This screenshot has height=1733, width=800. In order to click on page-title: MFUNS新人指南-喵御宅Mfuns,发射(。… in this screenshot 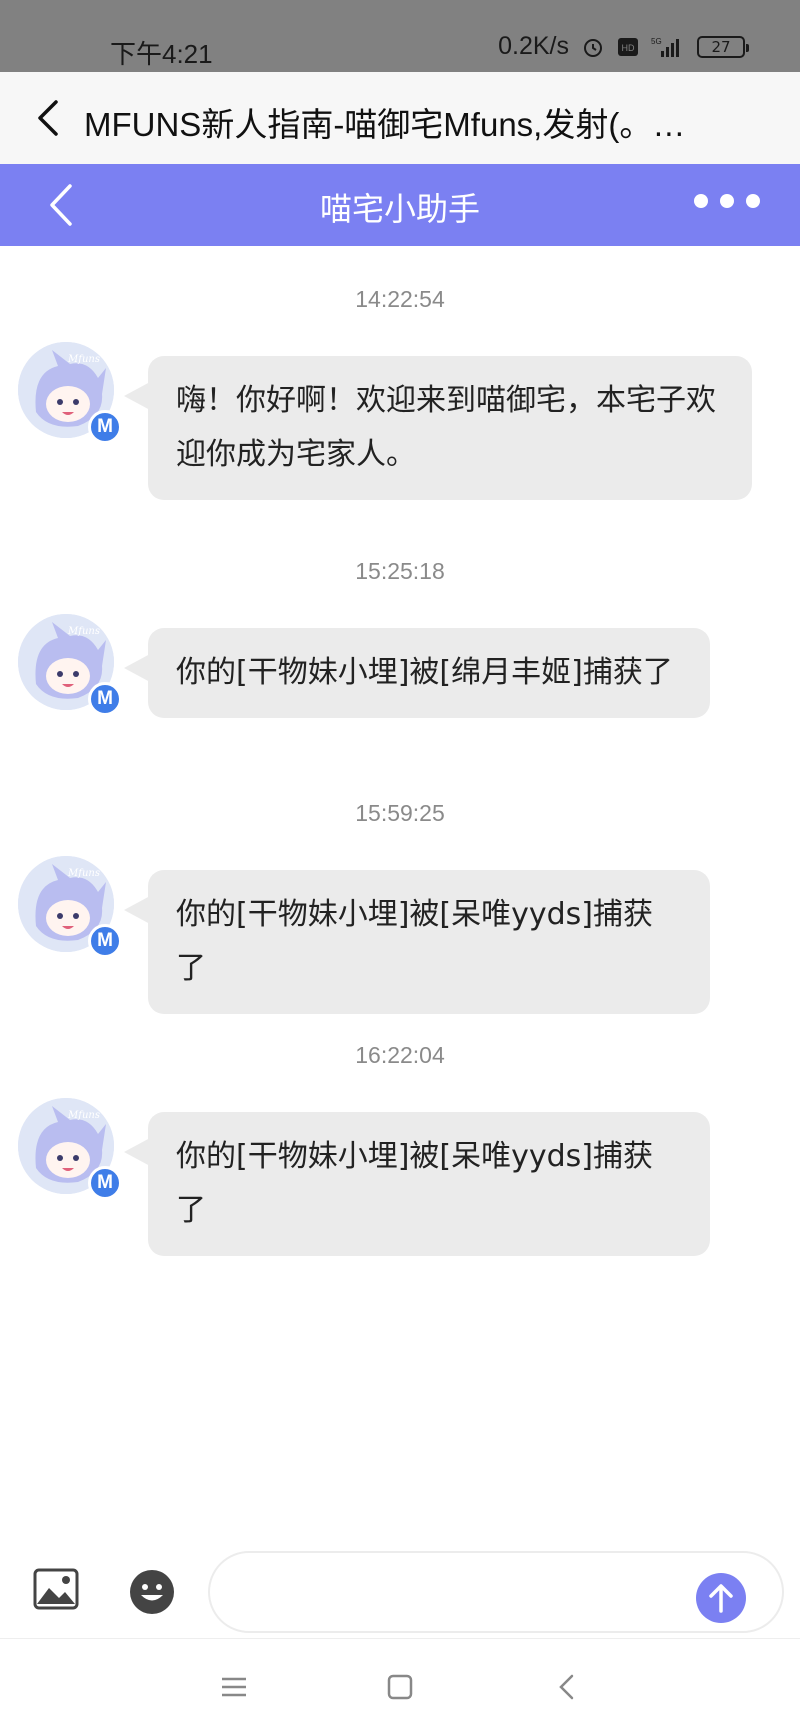, I will do `click(385, 124)`.